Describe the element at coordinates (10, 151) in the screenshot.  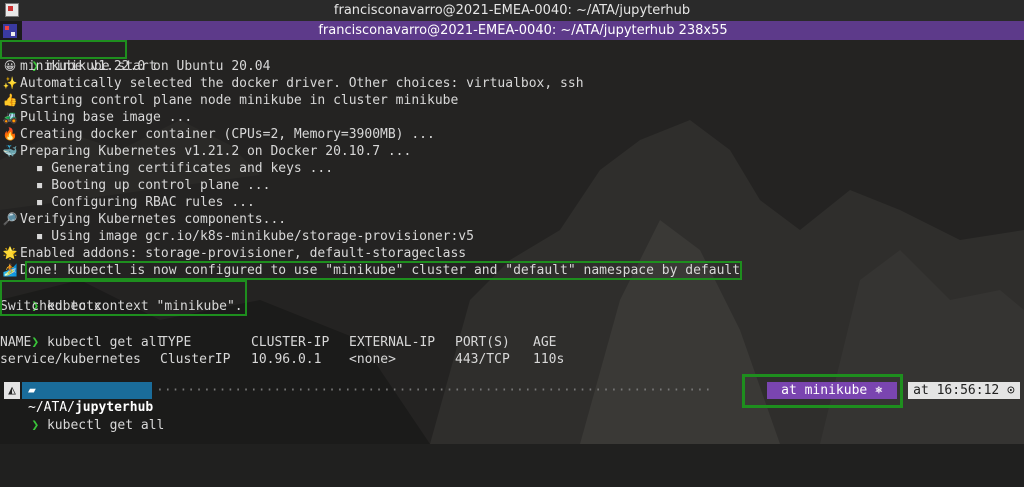
I see `whale-icon: 🐳` at that location.